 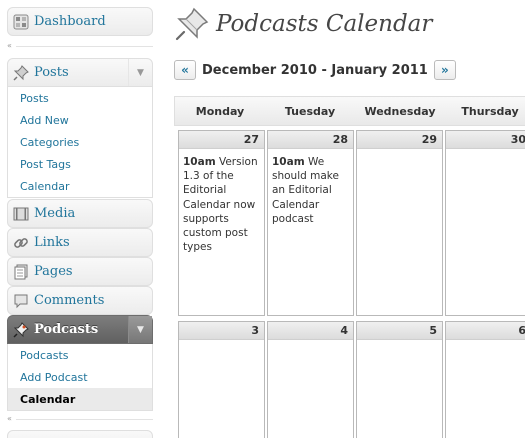 What do you see at coordinates (80, 355) in the screenshot?
I see `submenu-podcasts: Podcasts` at bounding box center [80, 355].